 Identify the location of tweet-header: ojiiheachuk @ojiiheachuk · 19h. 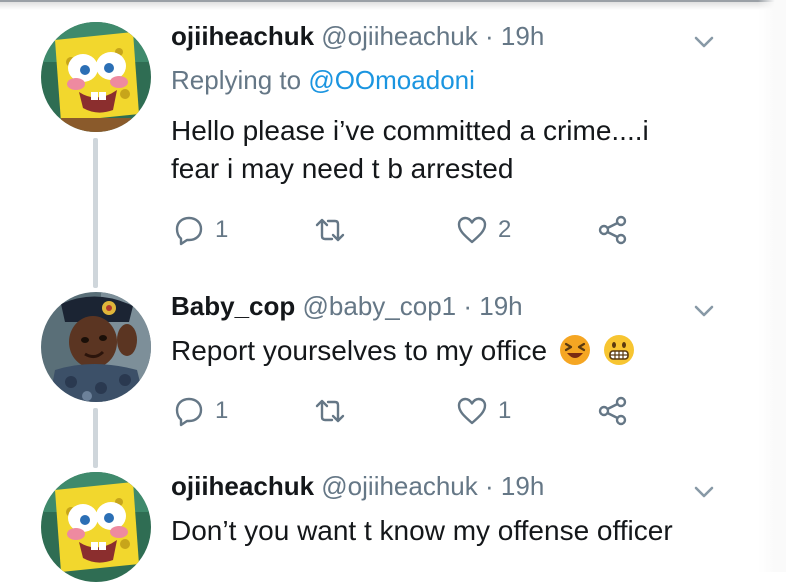
(357, 486).